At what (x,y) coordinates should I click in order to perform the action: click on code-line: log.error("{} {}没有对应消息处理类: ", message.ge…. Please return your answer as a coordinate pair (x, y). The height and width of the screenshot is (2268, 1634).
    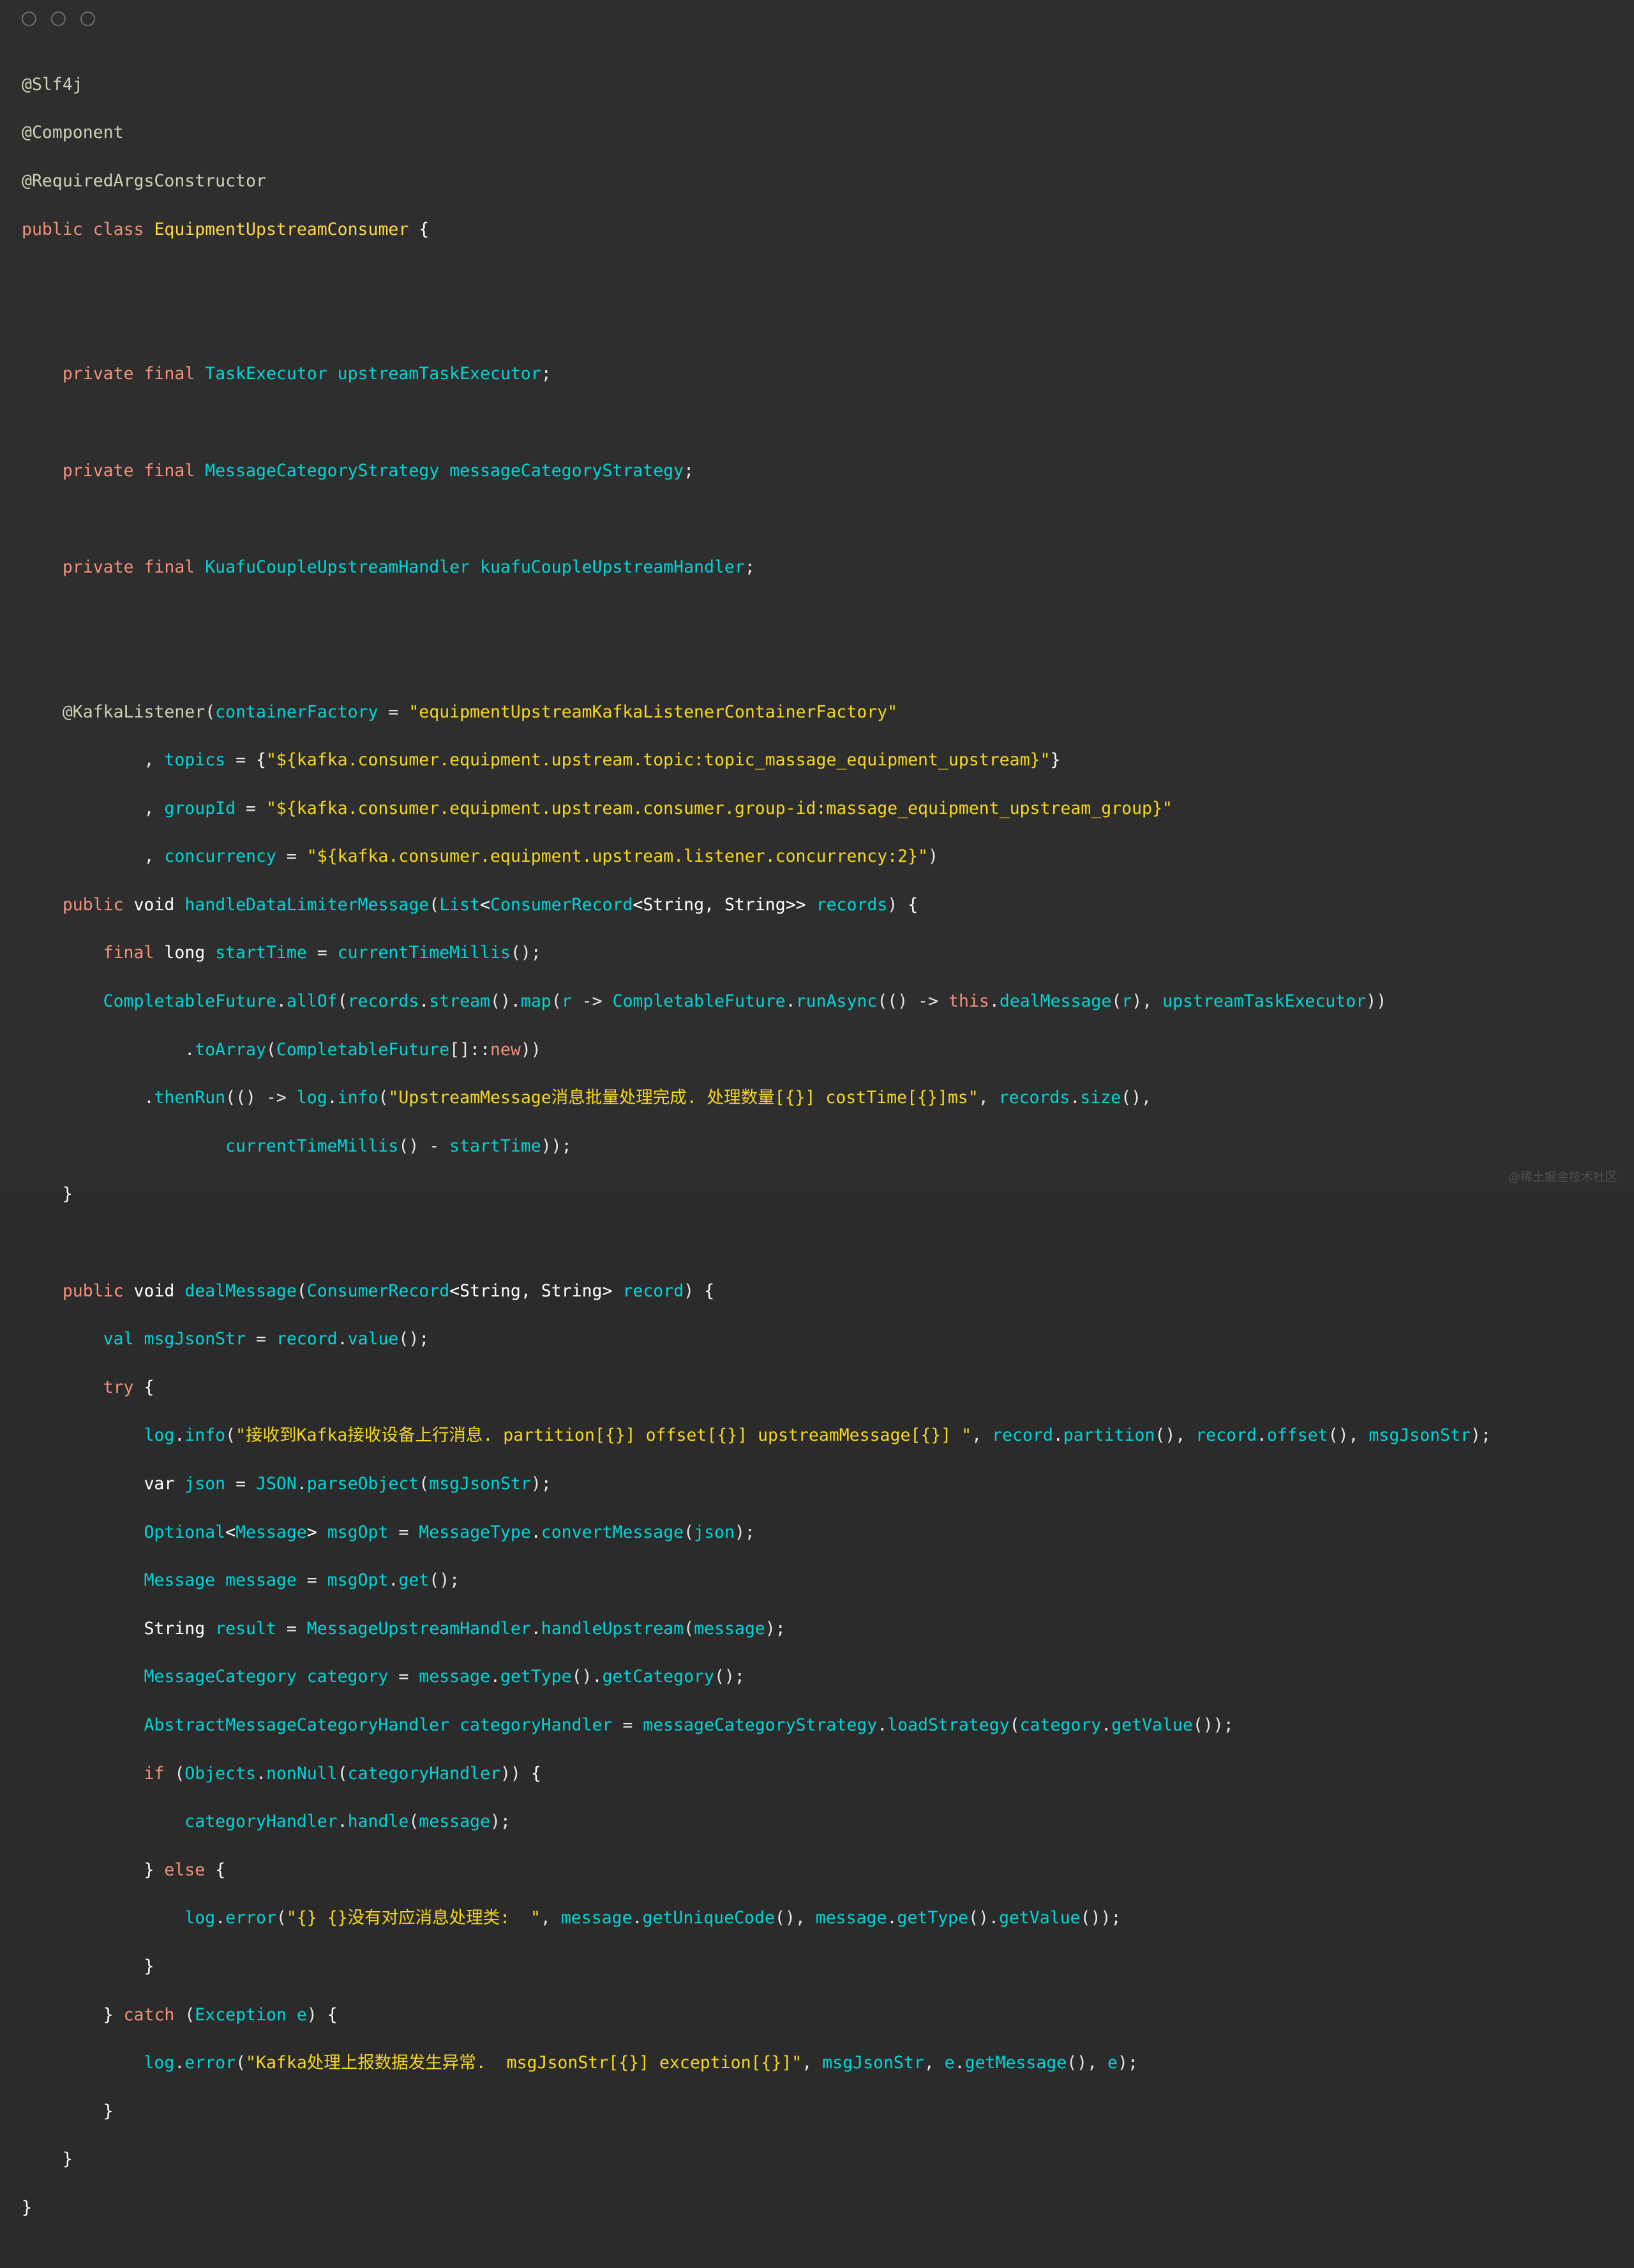
    Looking at the image, I should click on (653, 1918).